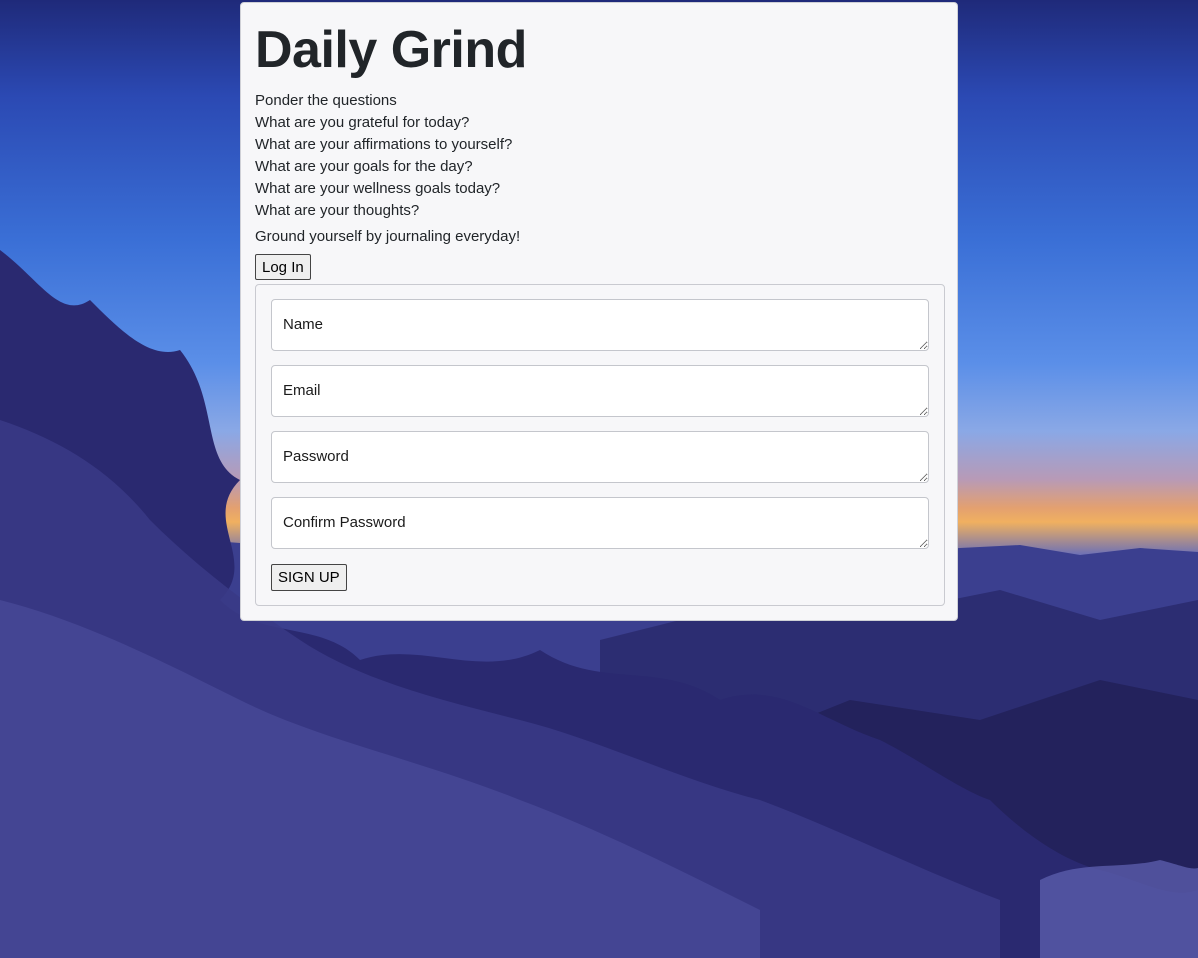 The height and width of the screenshot is (958, 1198). Describe the element at coordinates (378, 188) in the screenshot. I see `question-item: What are your wellness goals today?` at that location.